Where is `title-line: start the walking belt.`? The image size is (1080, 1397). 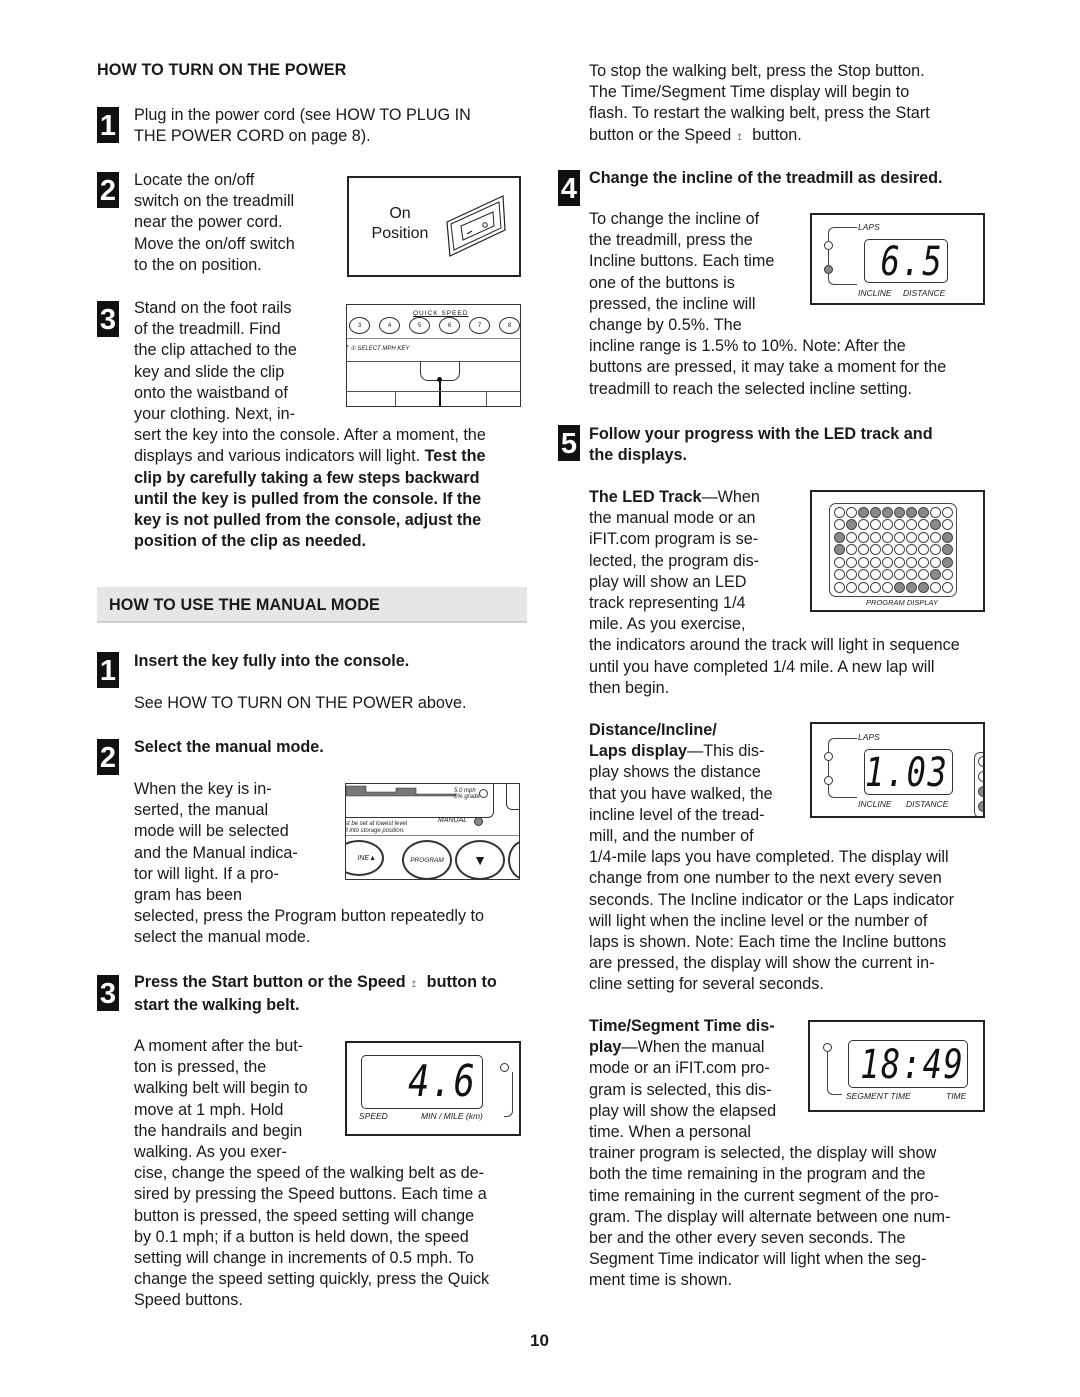 title-line: start the walking belt. is located at coordinates (217, 1005).